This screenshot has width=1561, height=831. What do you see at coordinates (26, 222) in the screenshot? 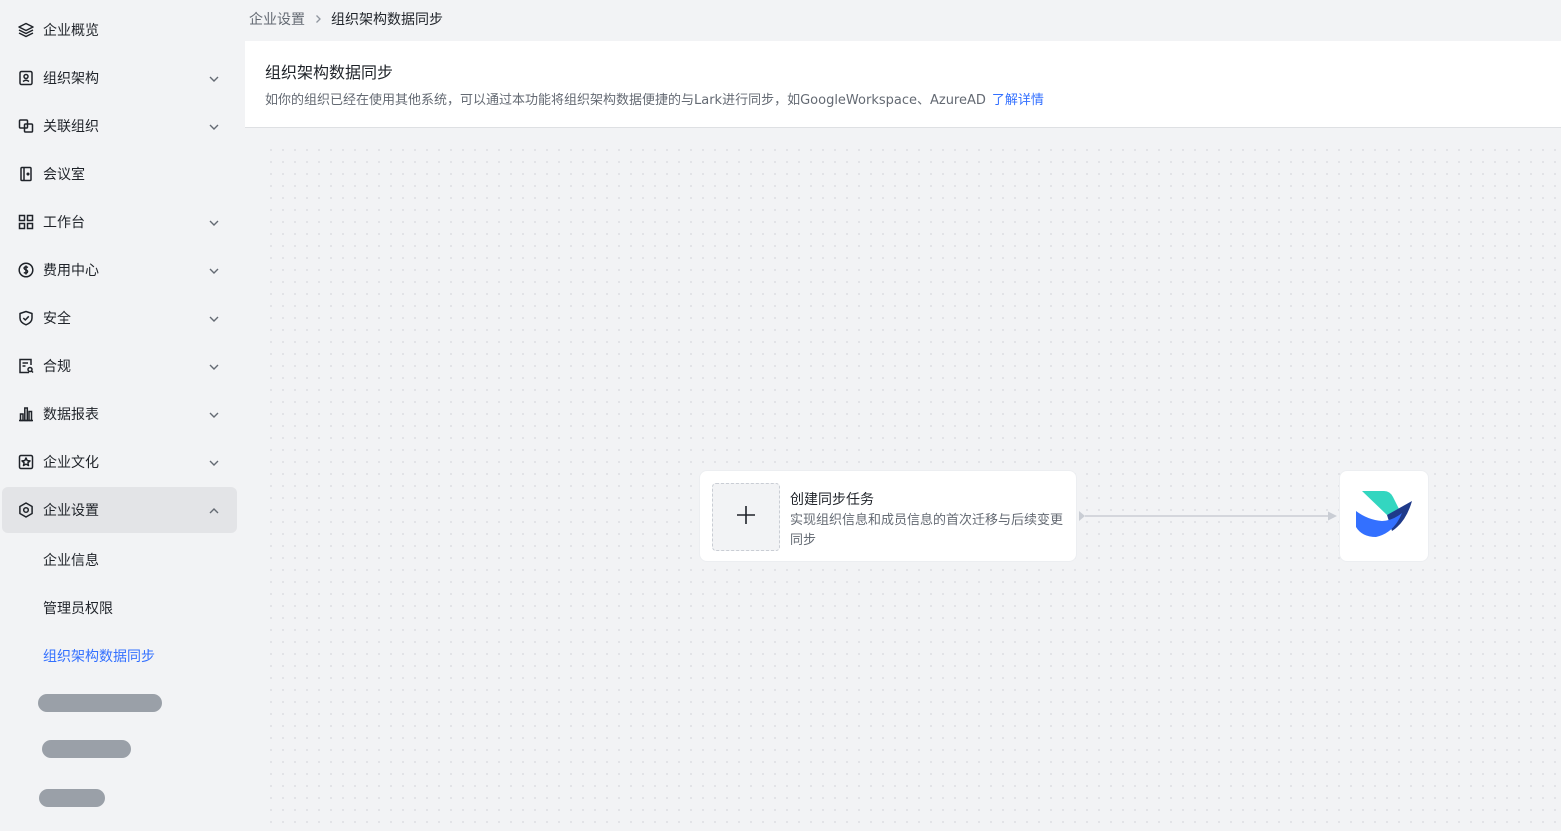
I see `grid-icon` at bounding box center [26, 222].